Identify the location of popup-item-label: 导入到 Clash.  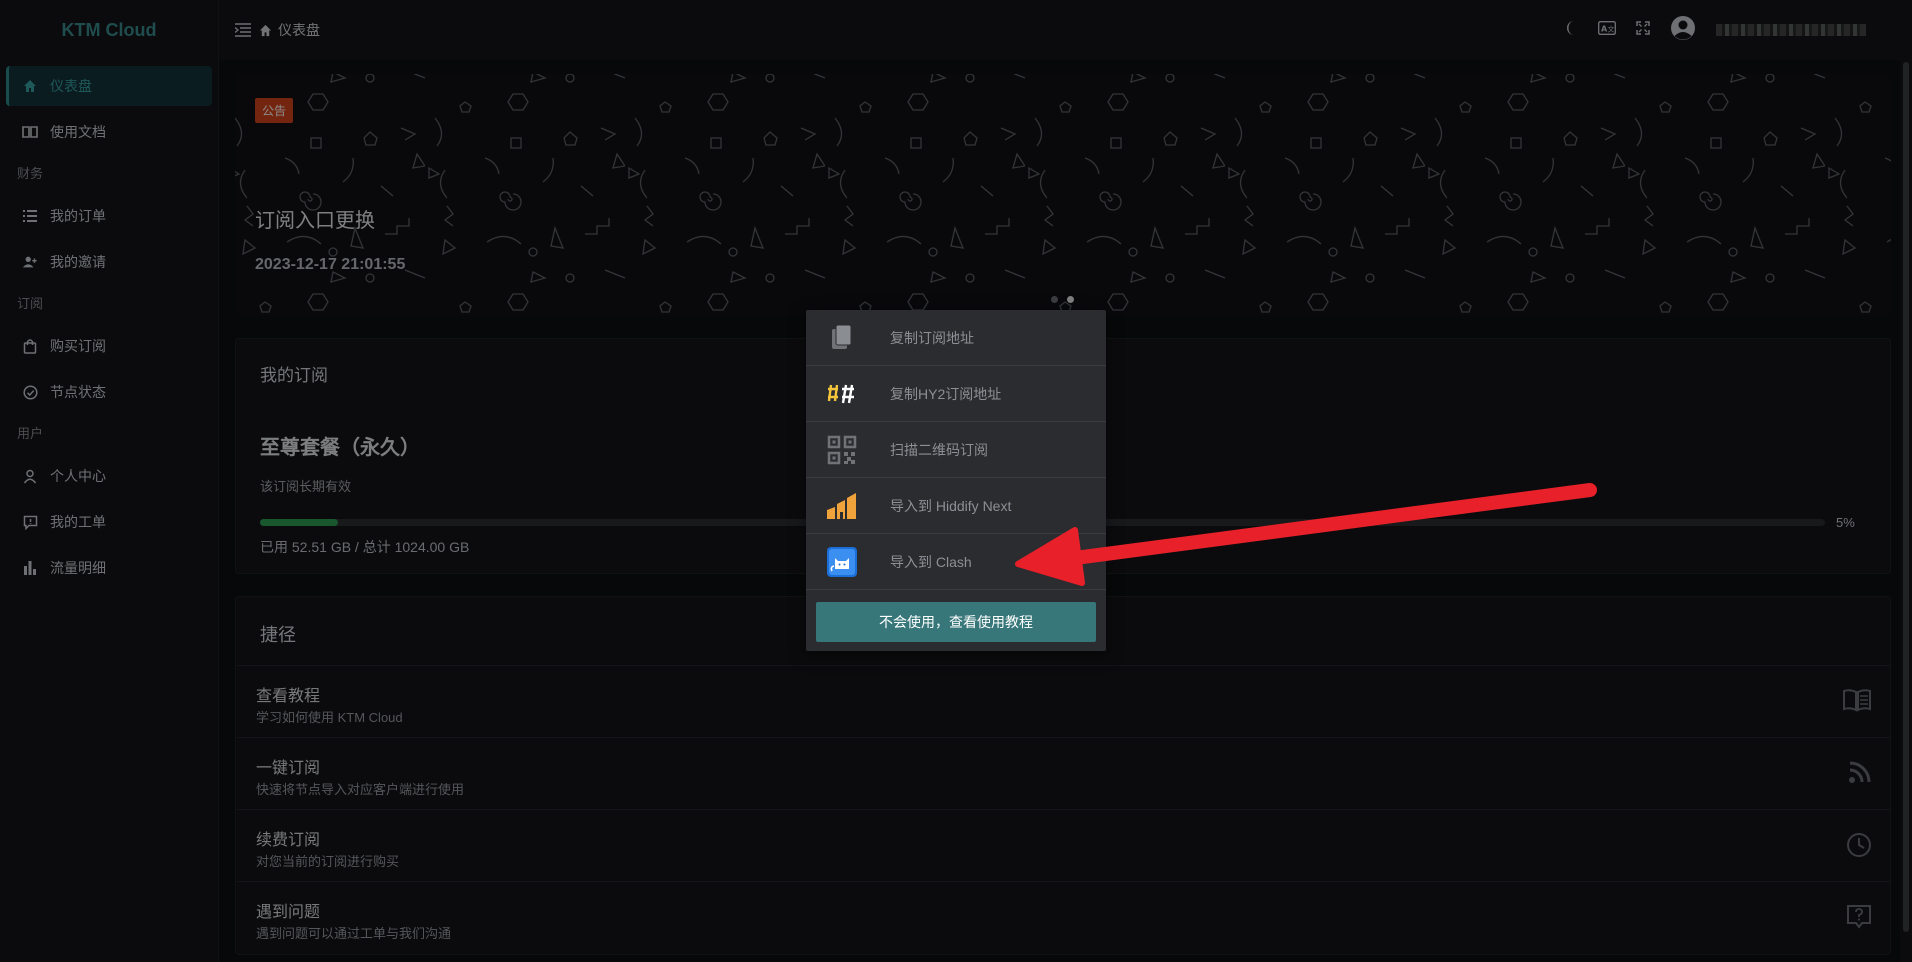
(931, 561).